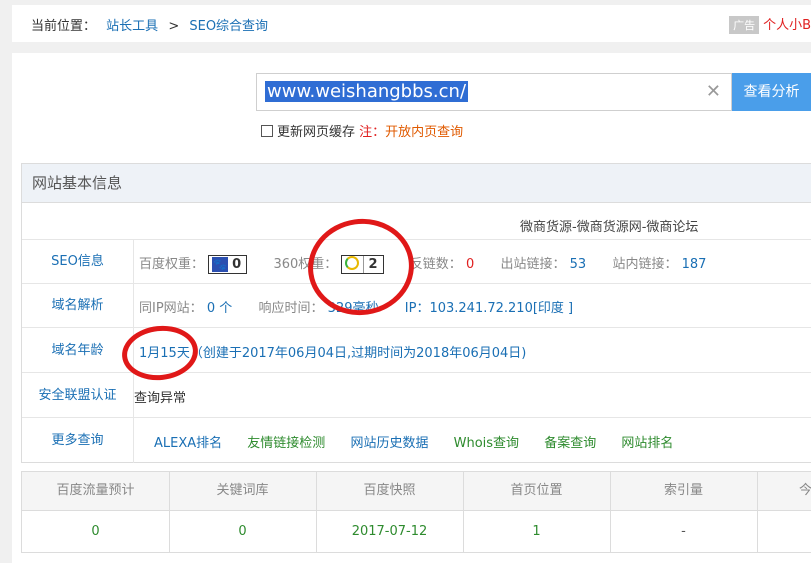 The image size is (811, 563). I want to click on seo-info-label: SEO信息, so click(78, 262).